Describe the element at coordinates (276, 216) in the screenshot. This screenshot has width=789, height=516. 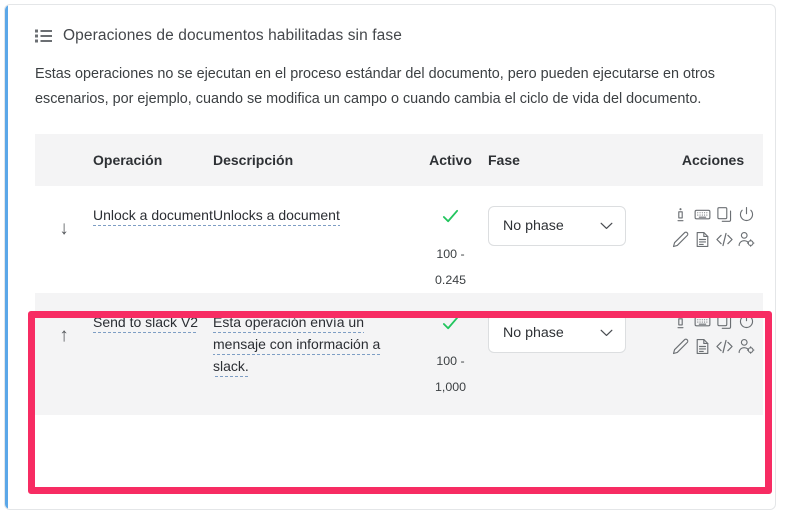
I see `description-link: Unlocks a document` at that location.